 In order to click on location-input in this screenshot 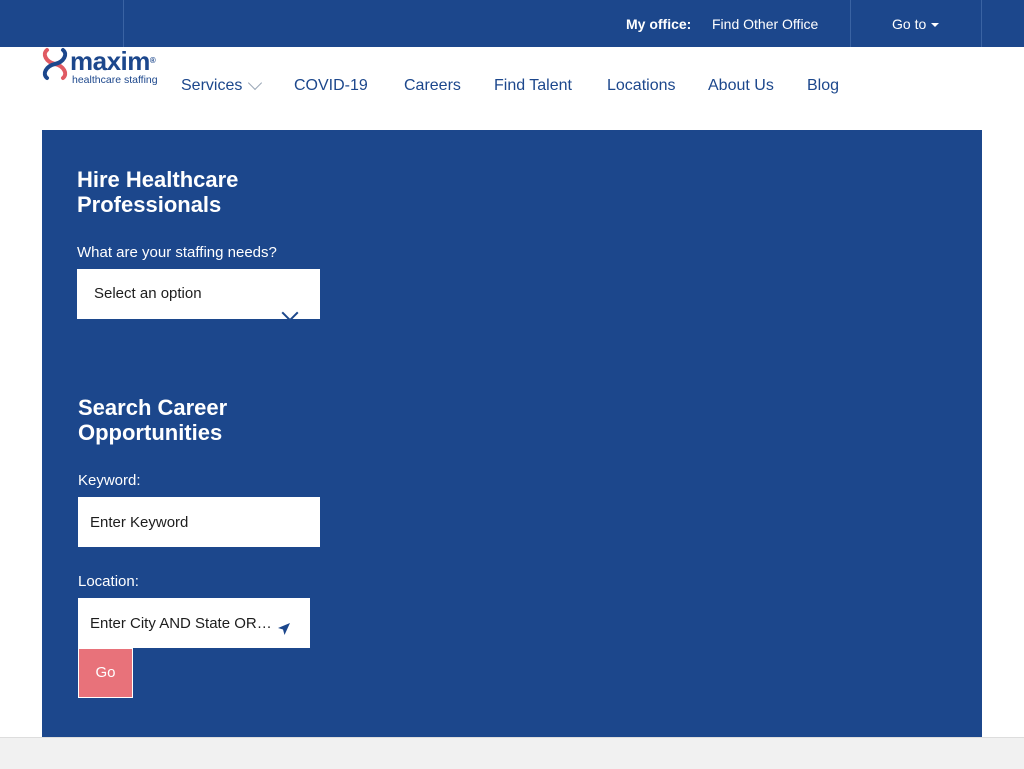, I will do `click(178, 623)`.